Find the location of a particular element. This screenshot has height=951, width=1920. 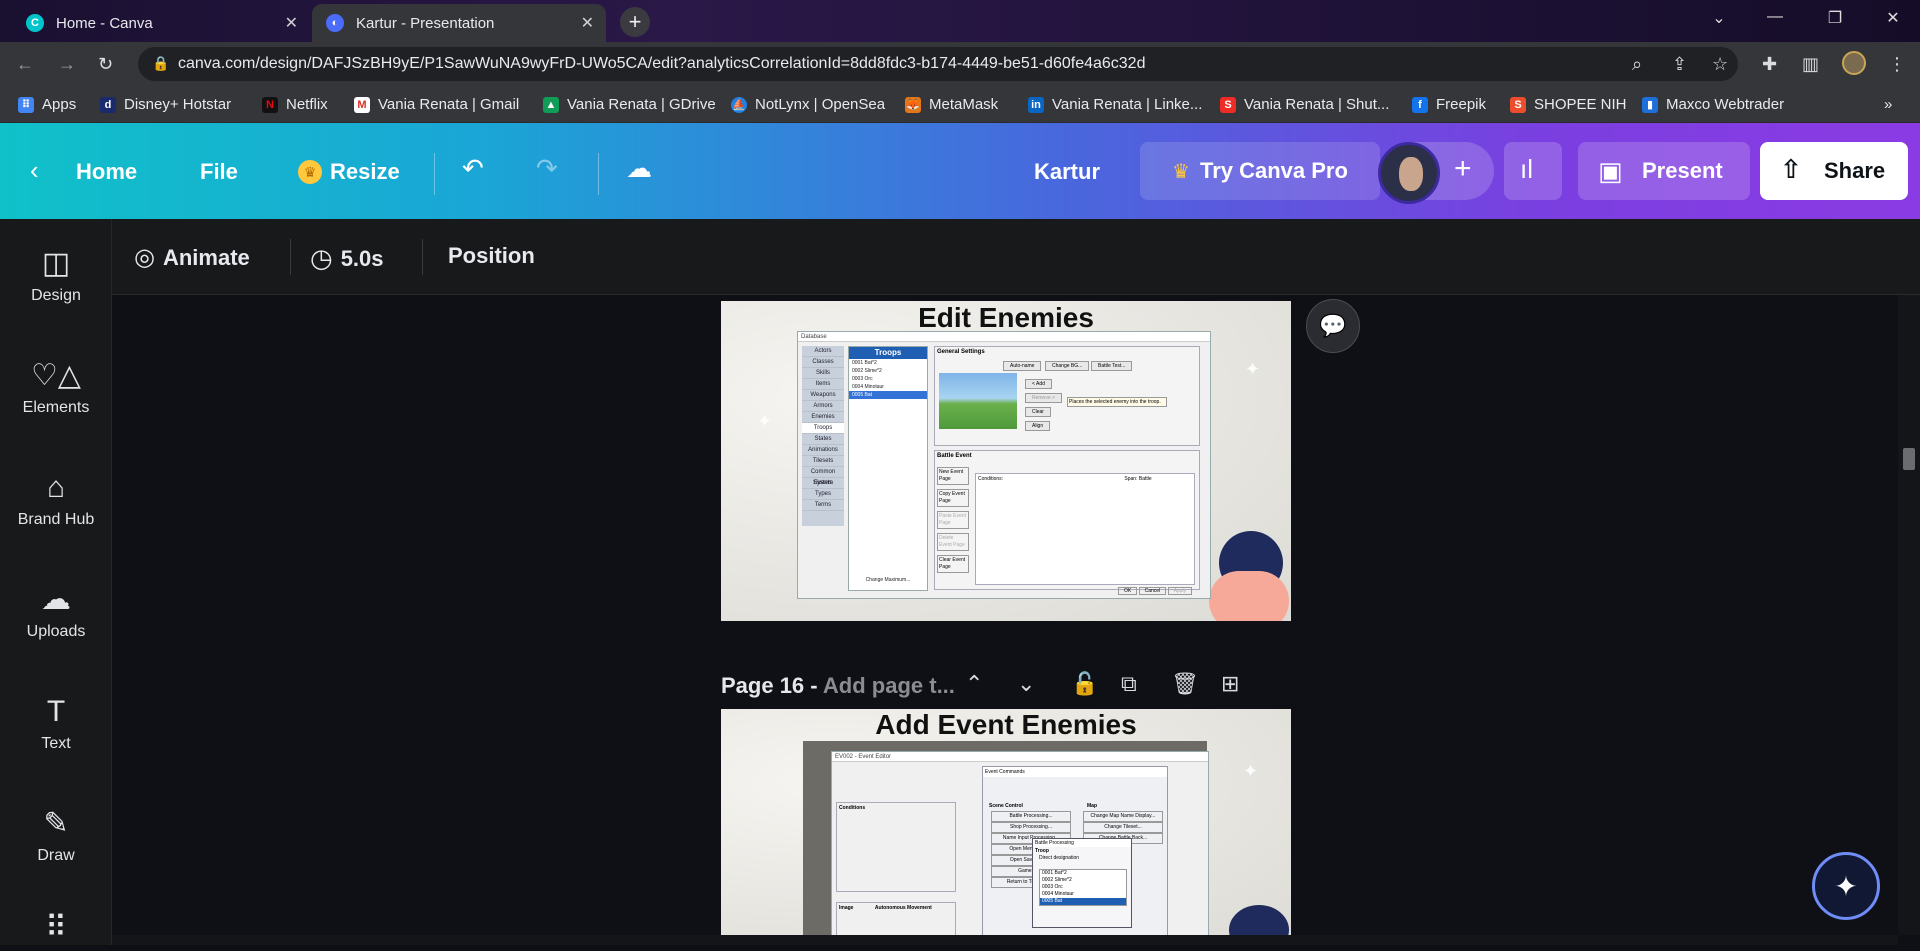

share-label: Share is located at coordinates (1855, 170).